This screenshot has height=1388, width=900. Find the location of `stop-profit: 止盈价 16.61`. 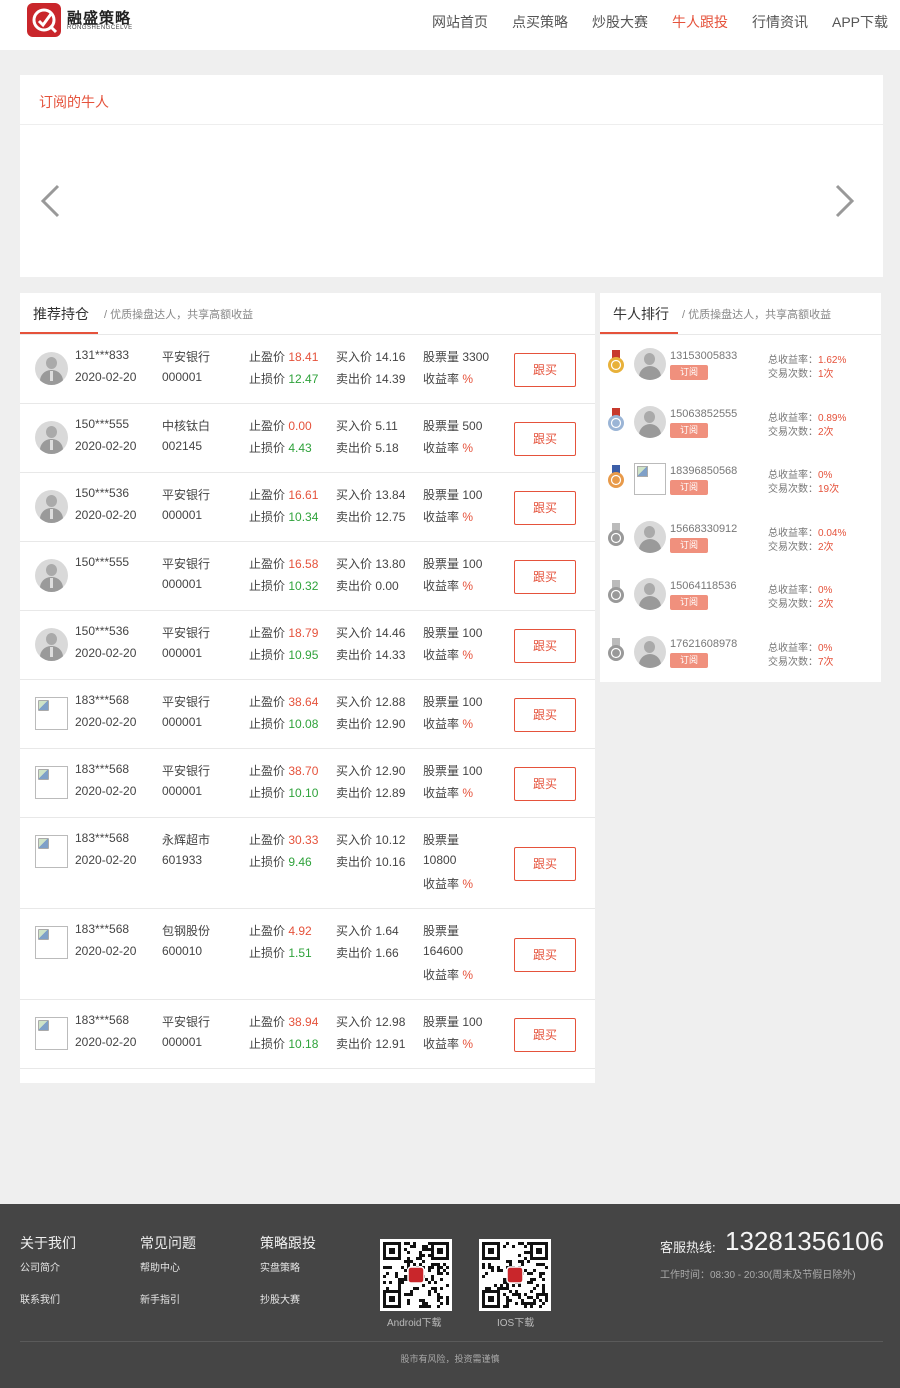

stop-profit: 止盈价 16.61 is located at coordinates (283, 494).